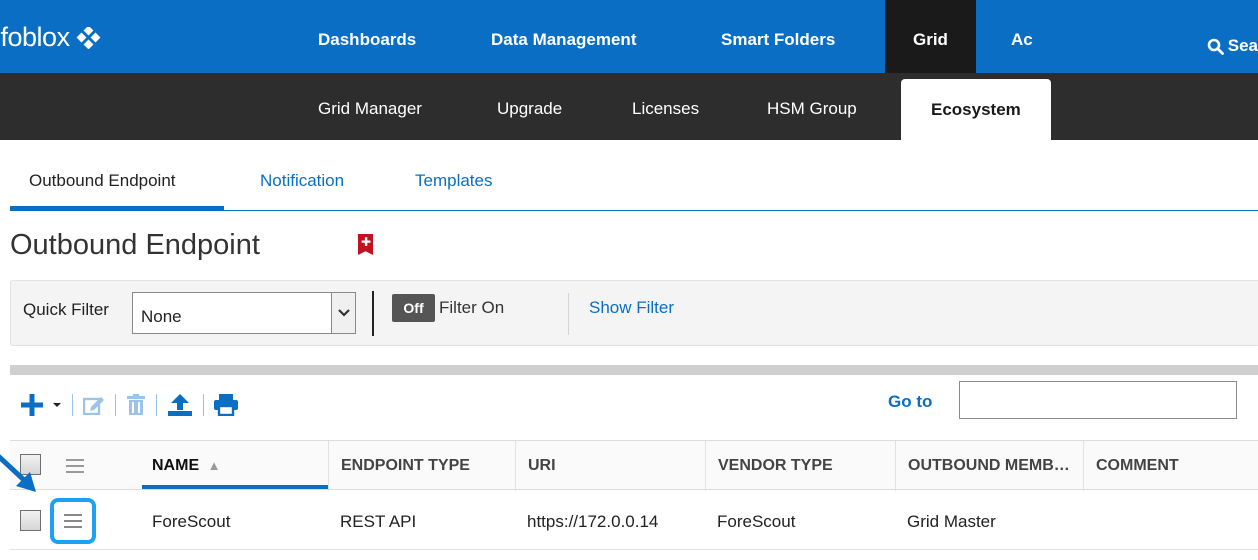 Image resolution: width=1258 pixels, height=560 pixels. Describe the element at coordinates (421, 466) in the screenshot. I see `column-header-endpoint-type: ENDPOINT TYPE` at that location.